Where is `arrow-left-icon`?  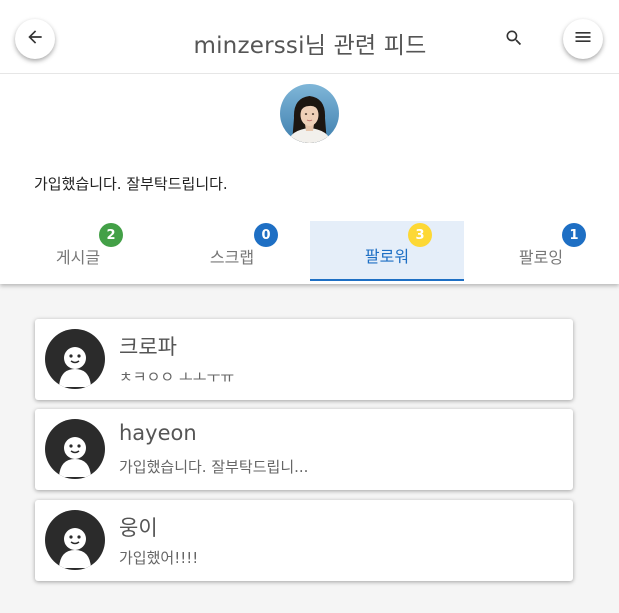
arrow-left-icon is located at coordinates (35, 39).